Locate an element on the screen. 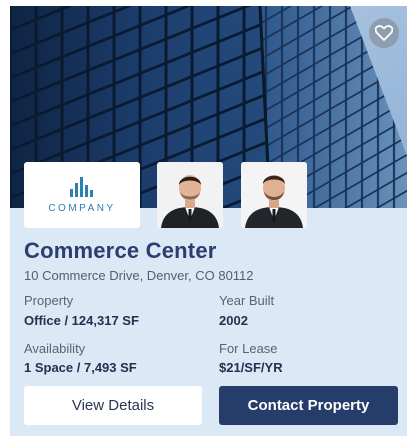 Image resolution: width=409 pixels, height=441 pixels. availability-label: Availability is located at coordinates (55, 348).